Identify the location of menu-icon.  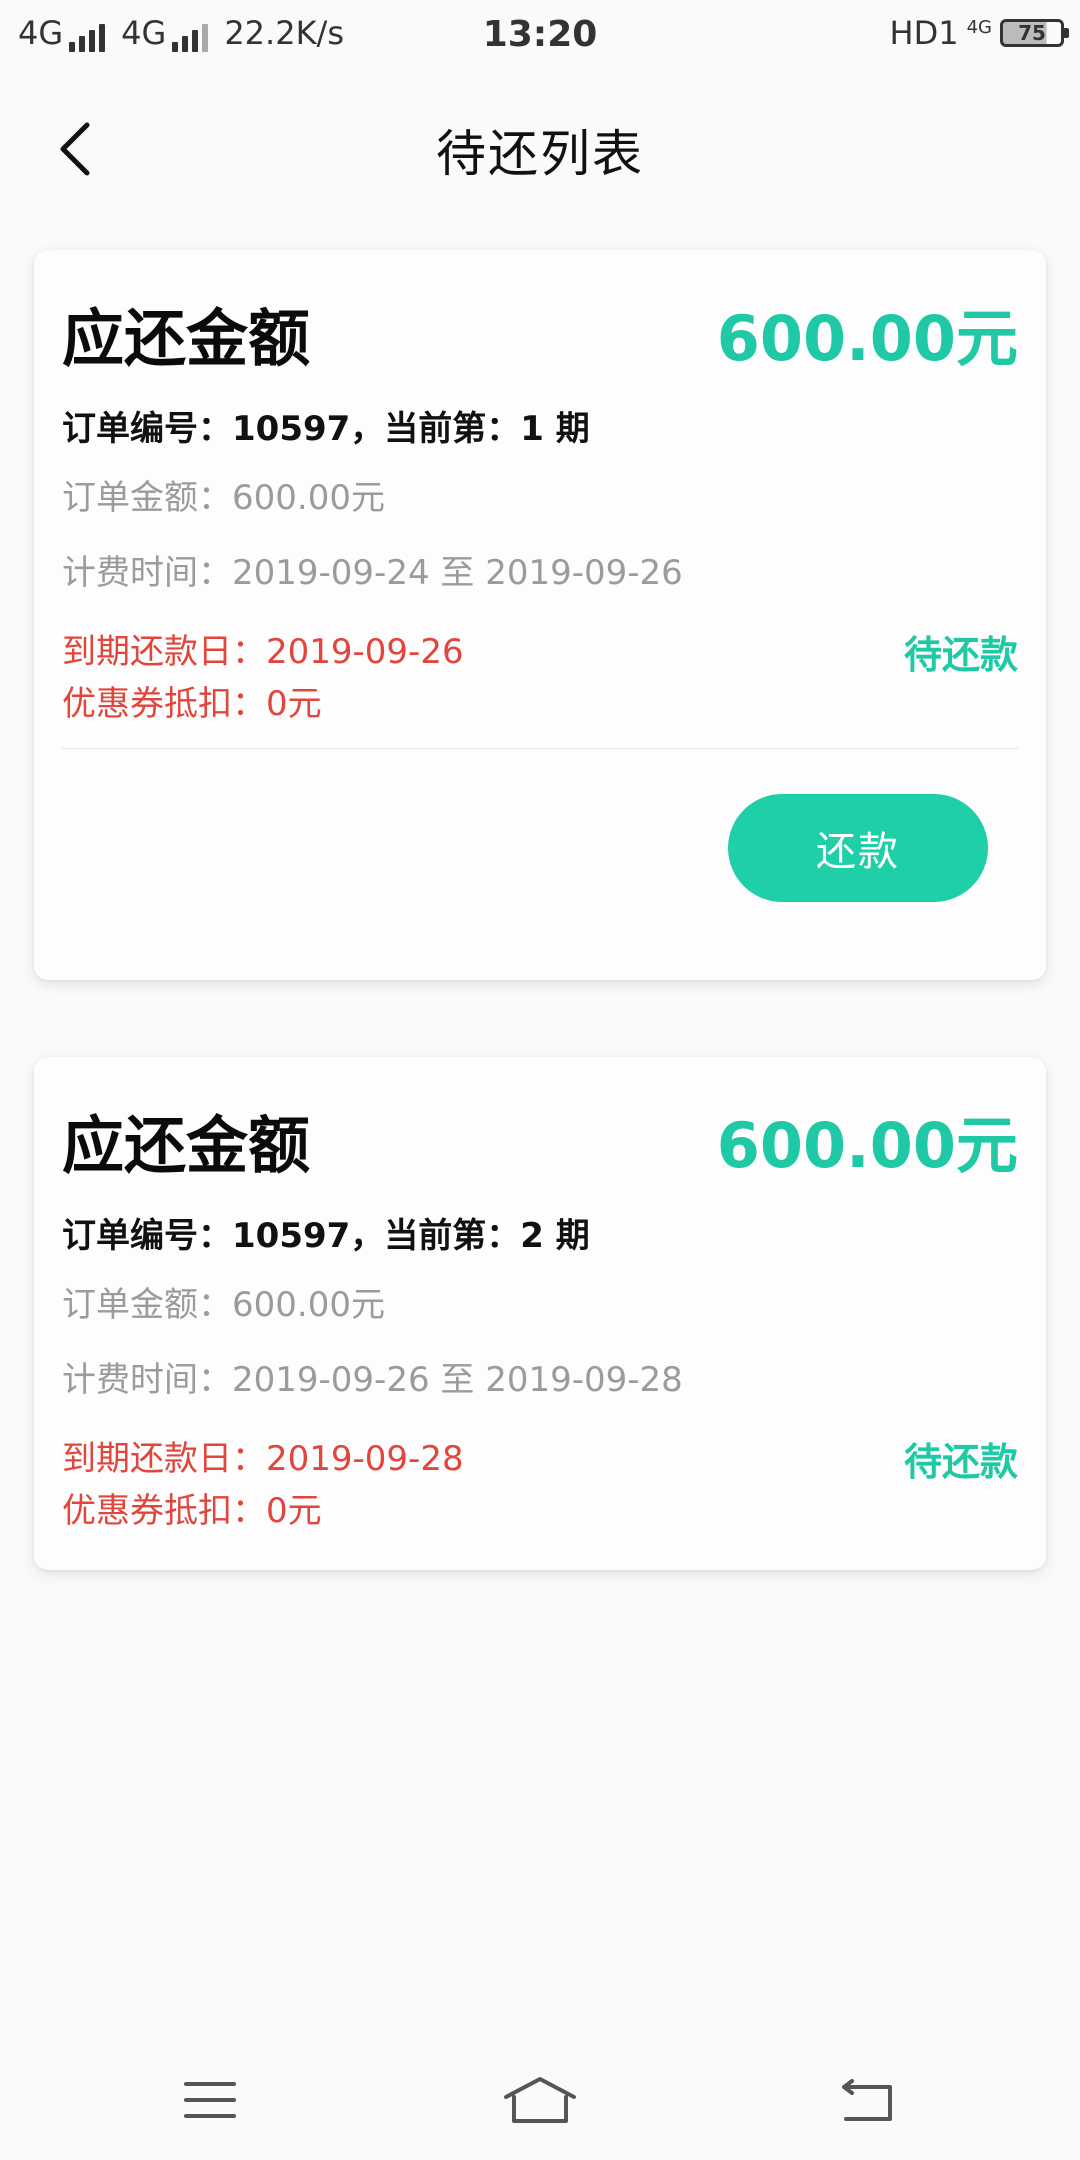
(210, 2100).